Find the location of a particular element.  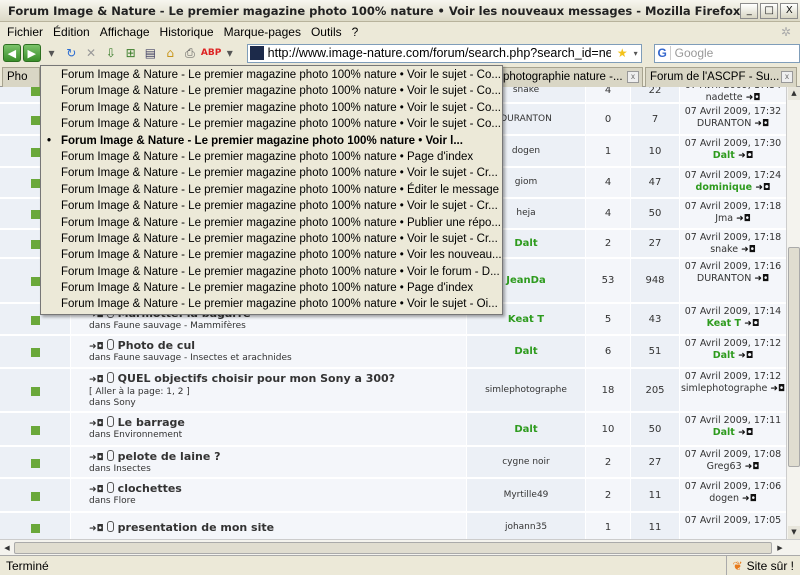

adblock-icon: ABP is located at coordinates (211, 53).